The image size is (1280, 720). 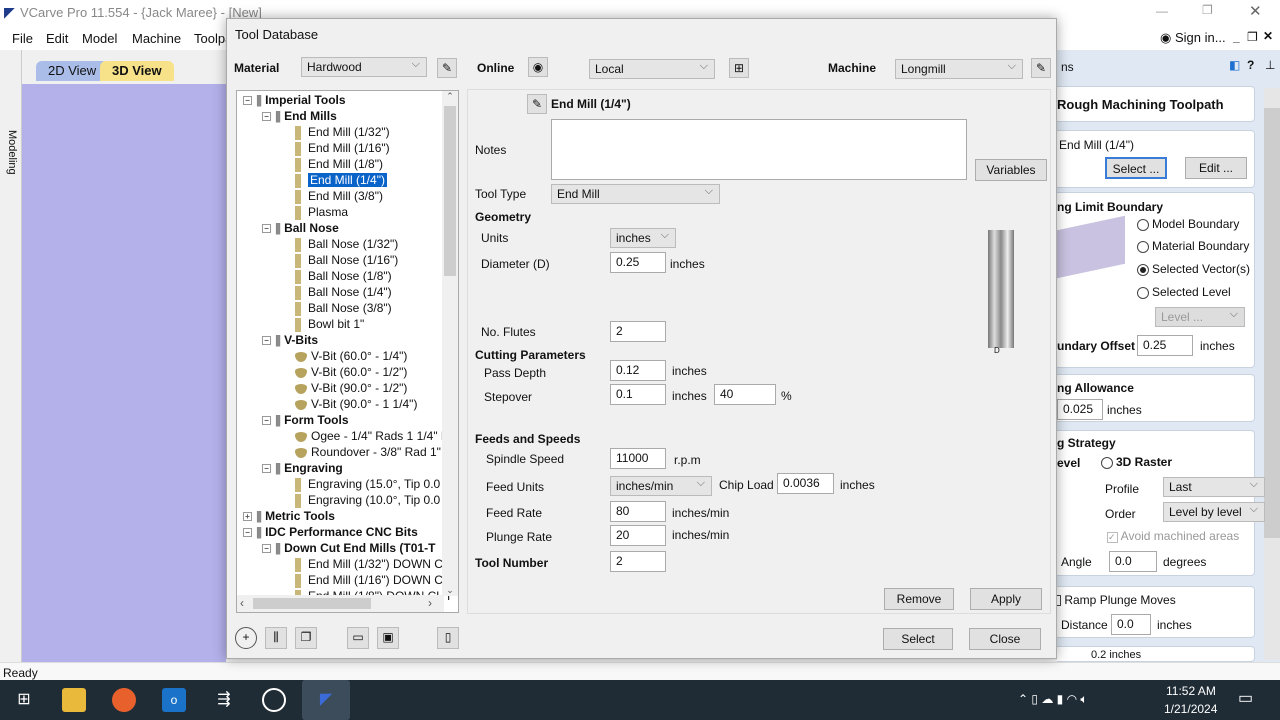 I want to click on edit-material-icon: ✎, so click(x=447, y=68).